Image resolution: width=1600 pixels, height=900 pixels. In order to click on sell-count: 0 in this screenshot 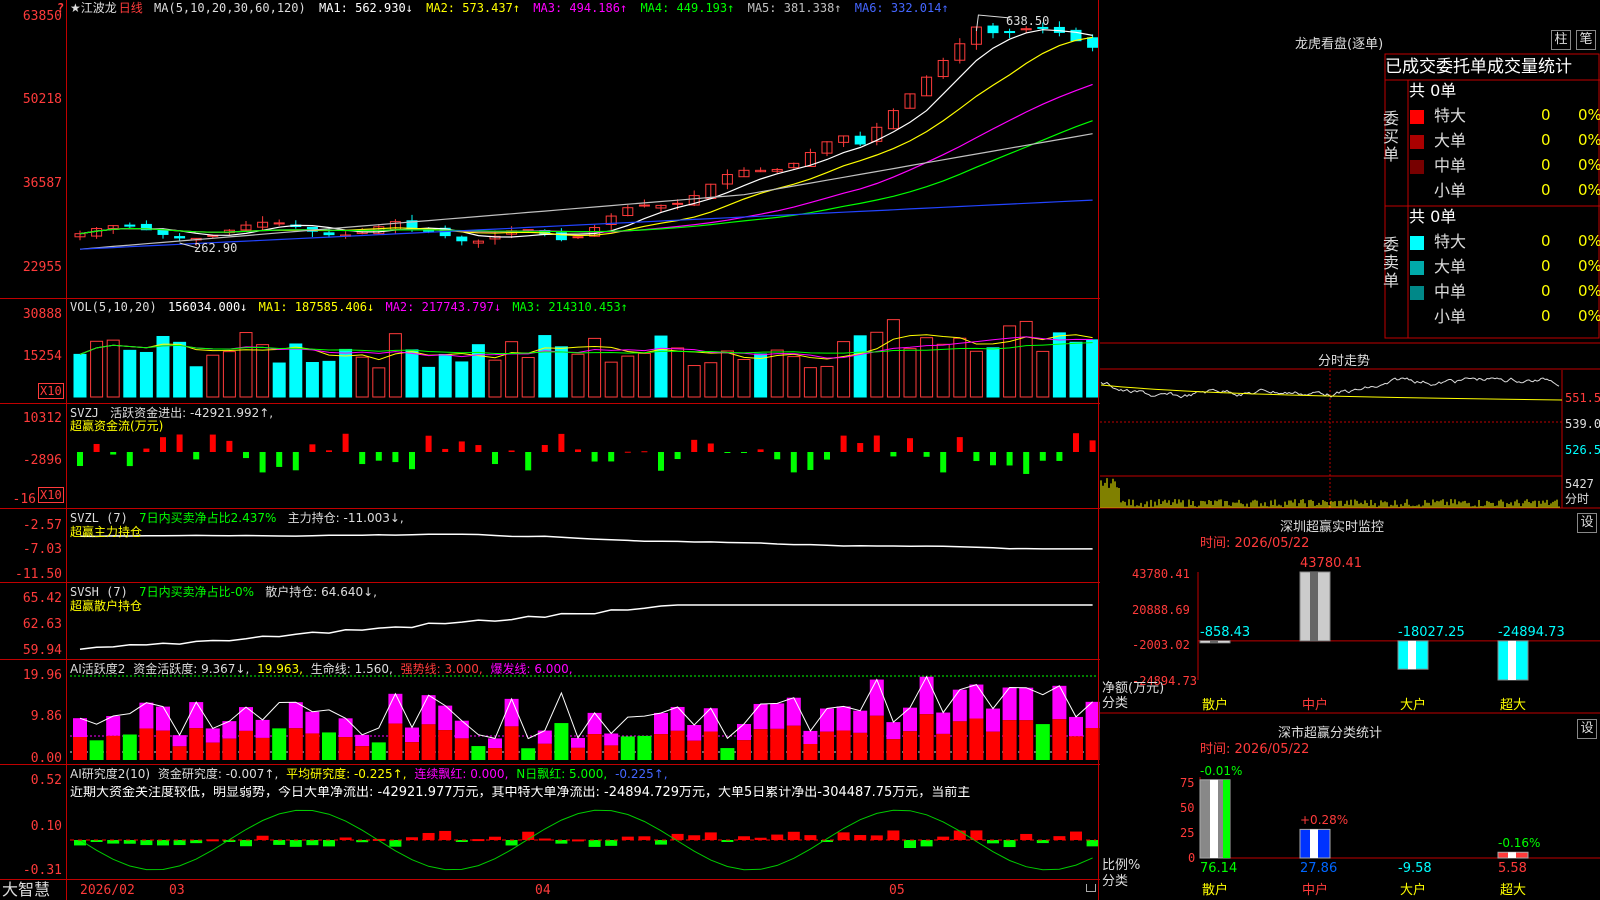, I will do `click(1546, 316)`.